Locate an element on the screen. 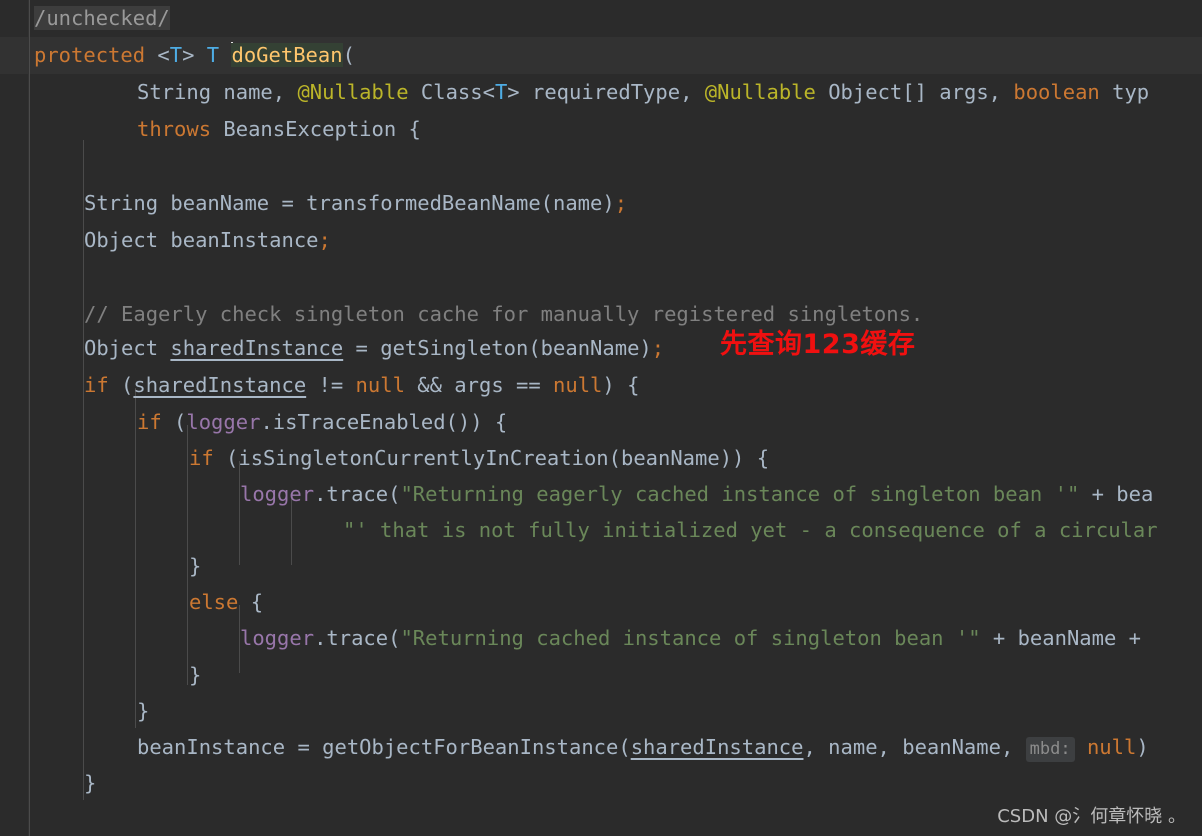  code-token: else is located at coordinates (214, 602).